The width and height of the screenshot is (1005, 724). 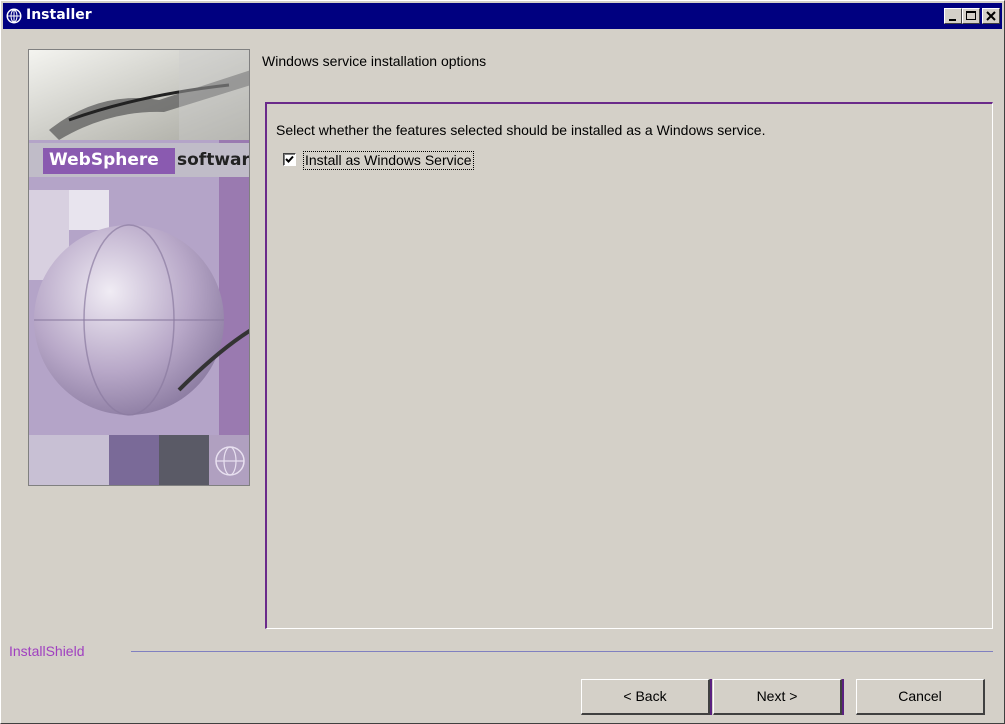 I want to click on checkmark-icon, so click(x=289, y=159).